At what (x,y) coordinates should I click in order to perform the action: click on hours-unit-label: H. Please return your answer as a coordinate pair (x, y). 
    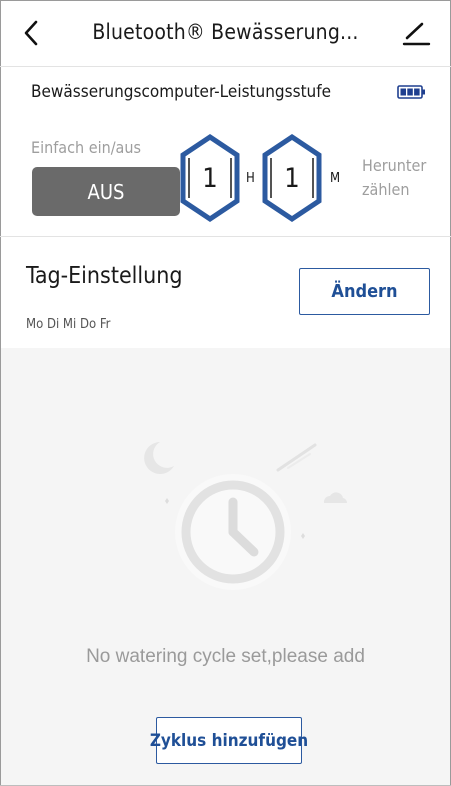
    Looking at the image, I should click on (250, 178).